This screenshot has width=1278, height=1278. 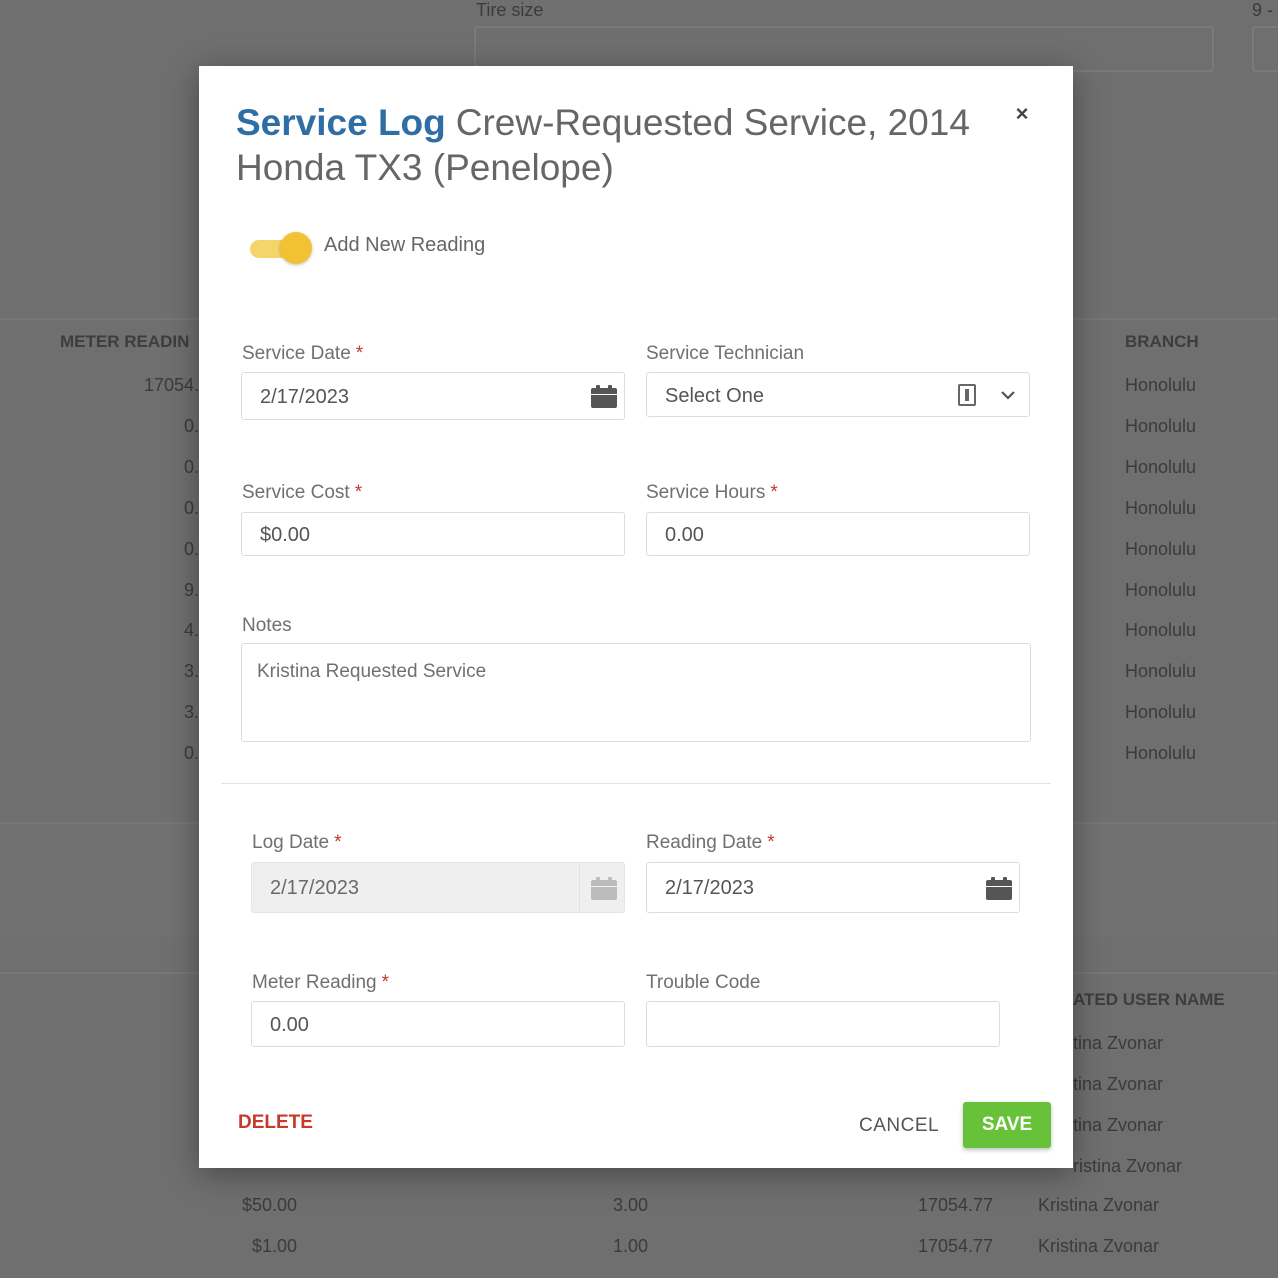 I want to click on contact-card-icon, so click(x=967, y=395).